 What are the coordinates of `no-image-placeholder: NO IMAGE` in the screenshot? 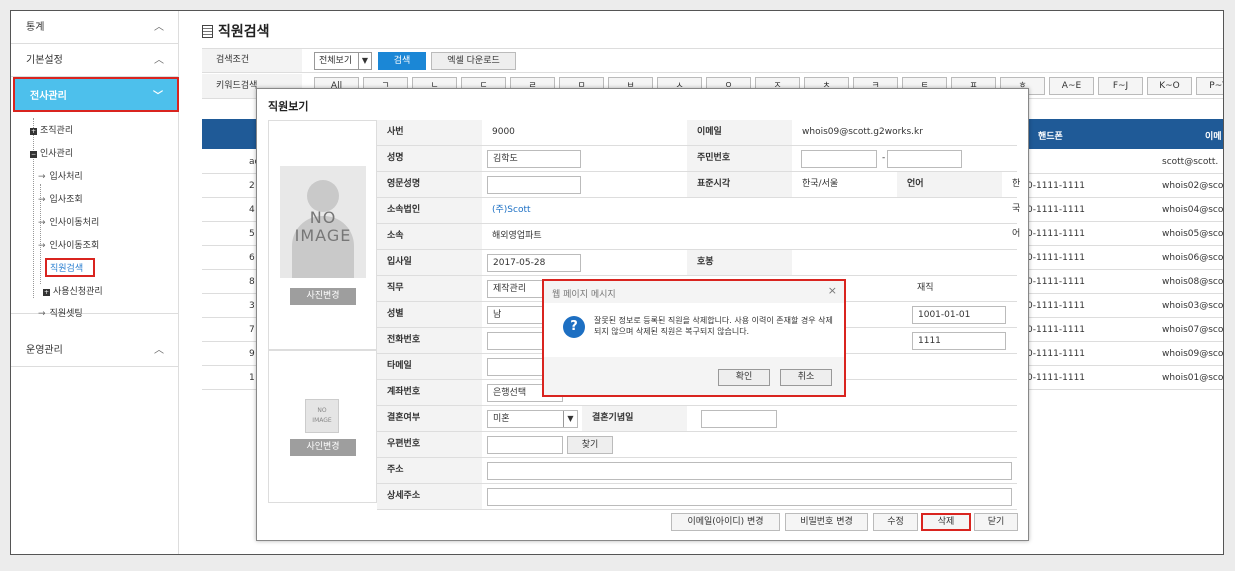 It's located at (323, 222).